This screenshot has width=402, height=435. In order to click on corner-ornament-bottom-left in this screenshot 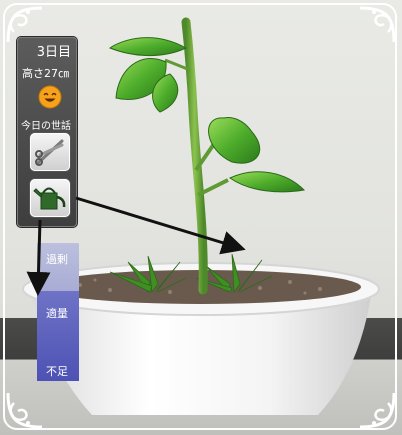, I will do `click(24, 410)`.